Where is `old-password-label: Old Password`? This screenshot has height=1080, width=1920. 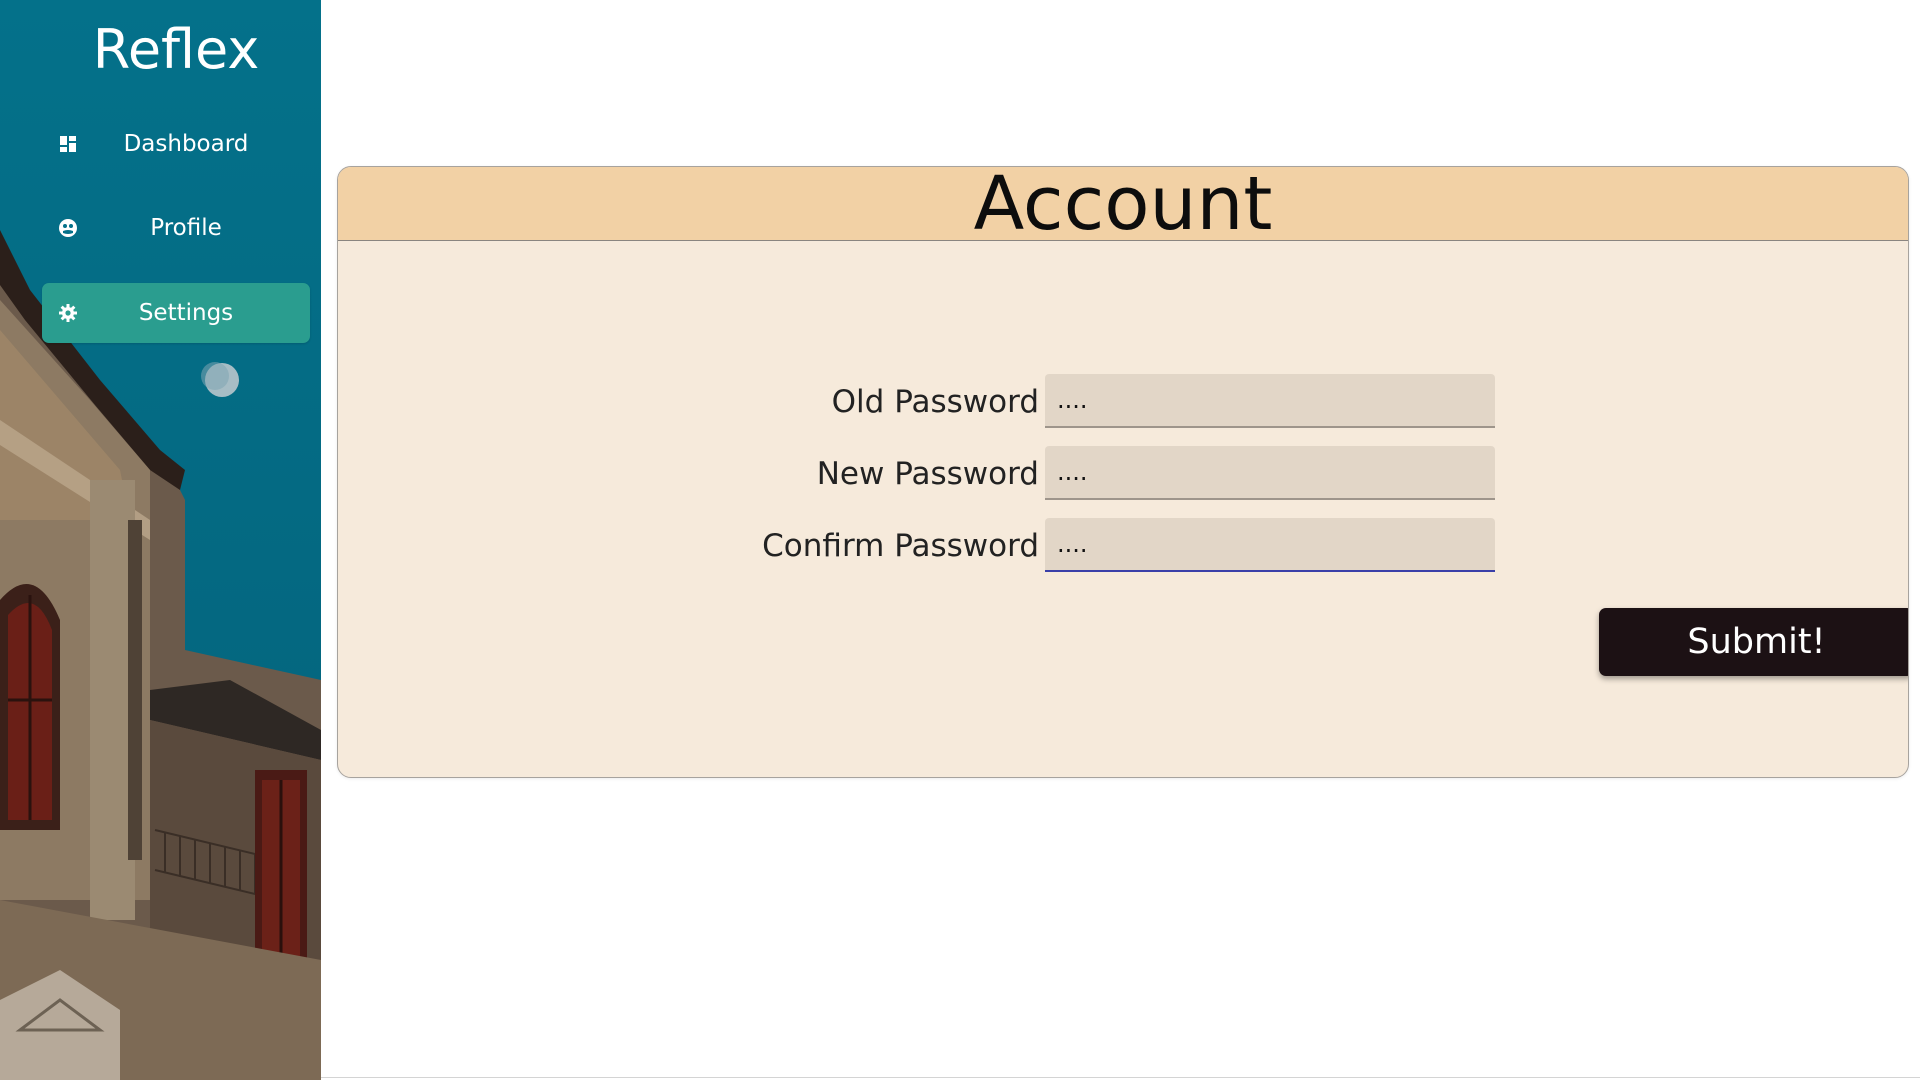 old-password-label: Old Password is located at coordinates (935, 402).